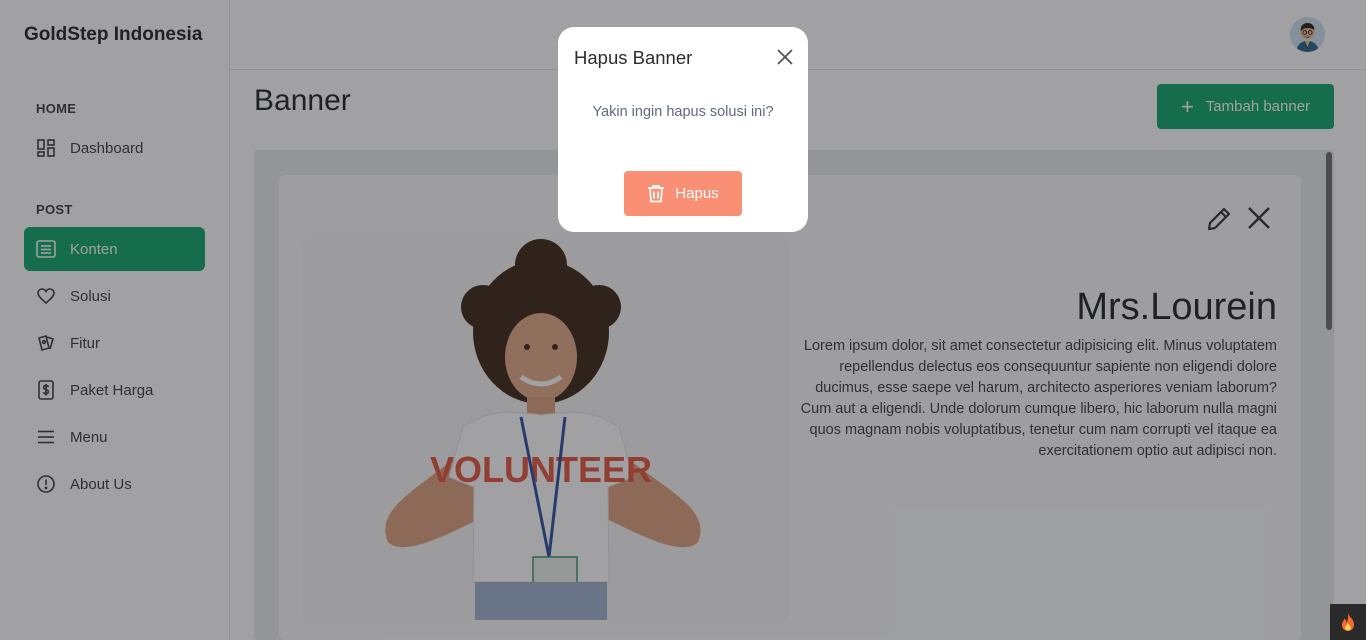 This screenshot has height=640, width=1366. Describe the element at coordinates (683, 112) in the screenshot. I see `modal-message: Yakin ingin hapus solusi ini?` at that location.